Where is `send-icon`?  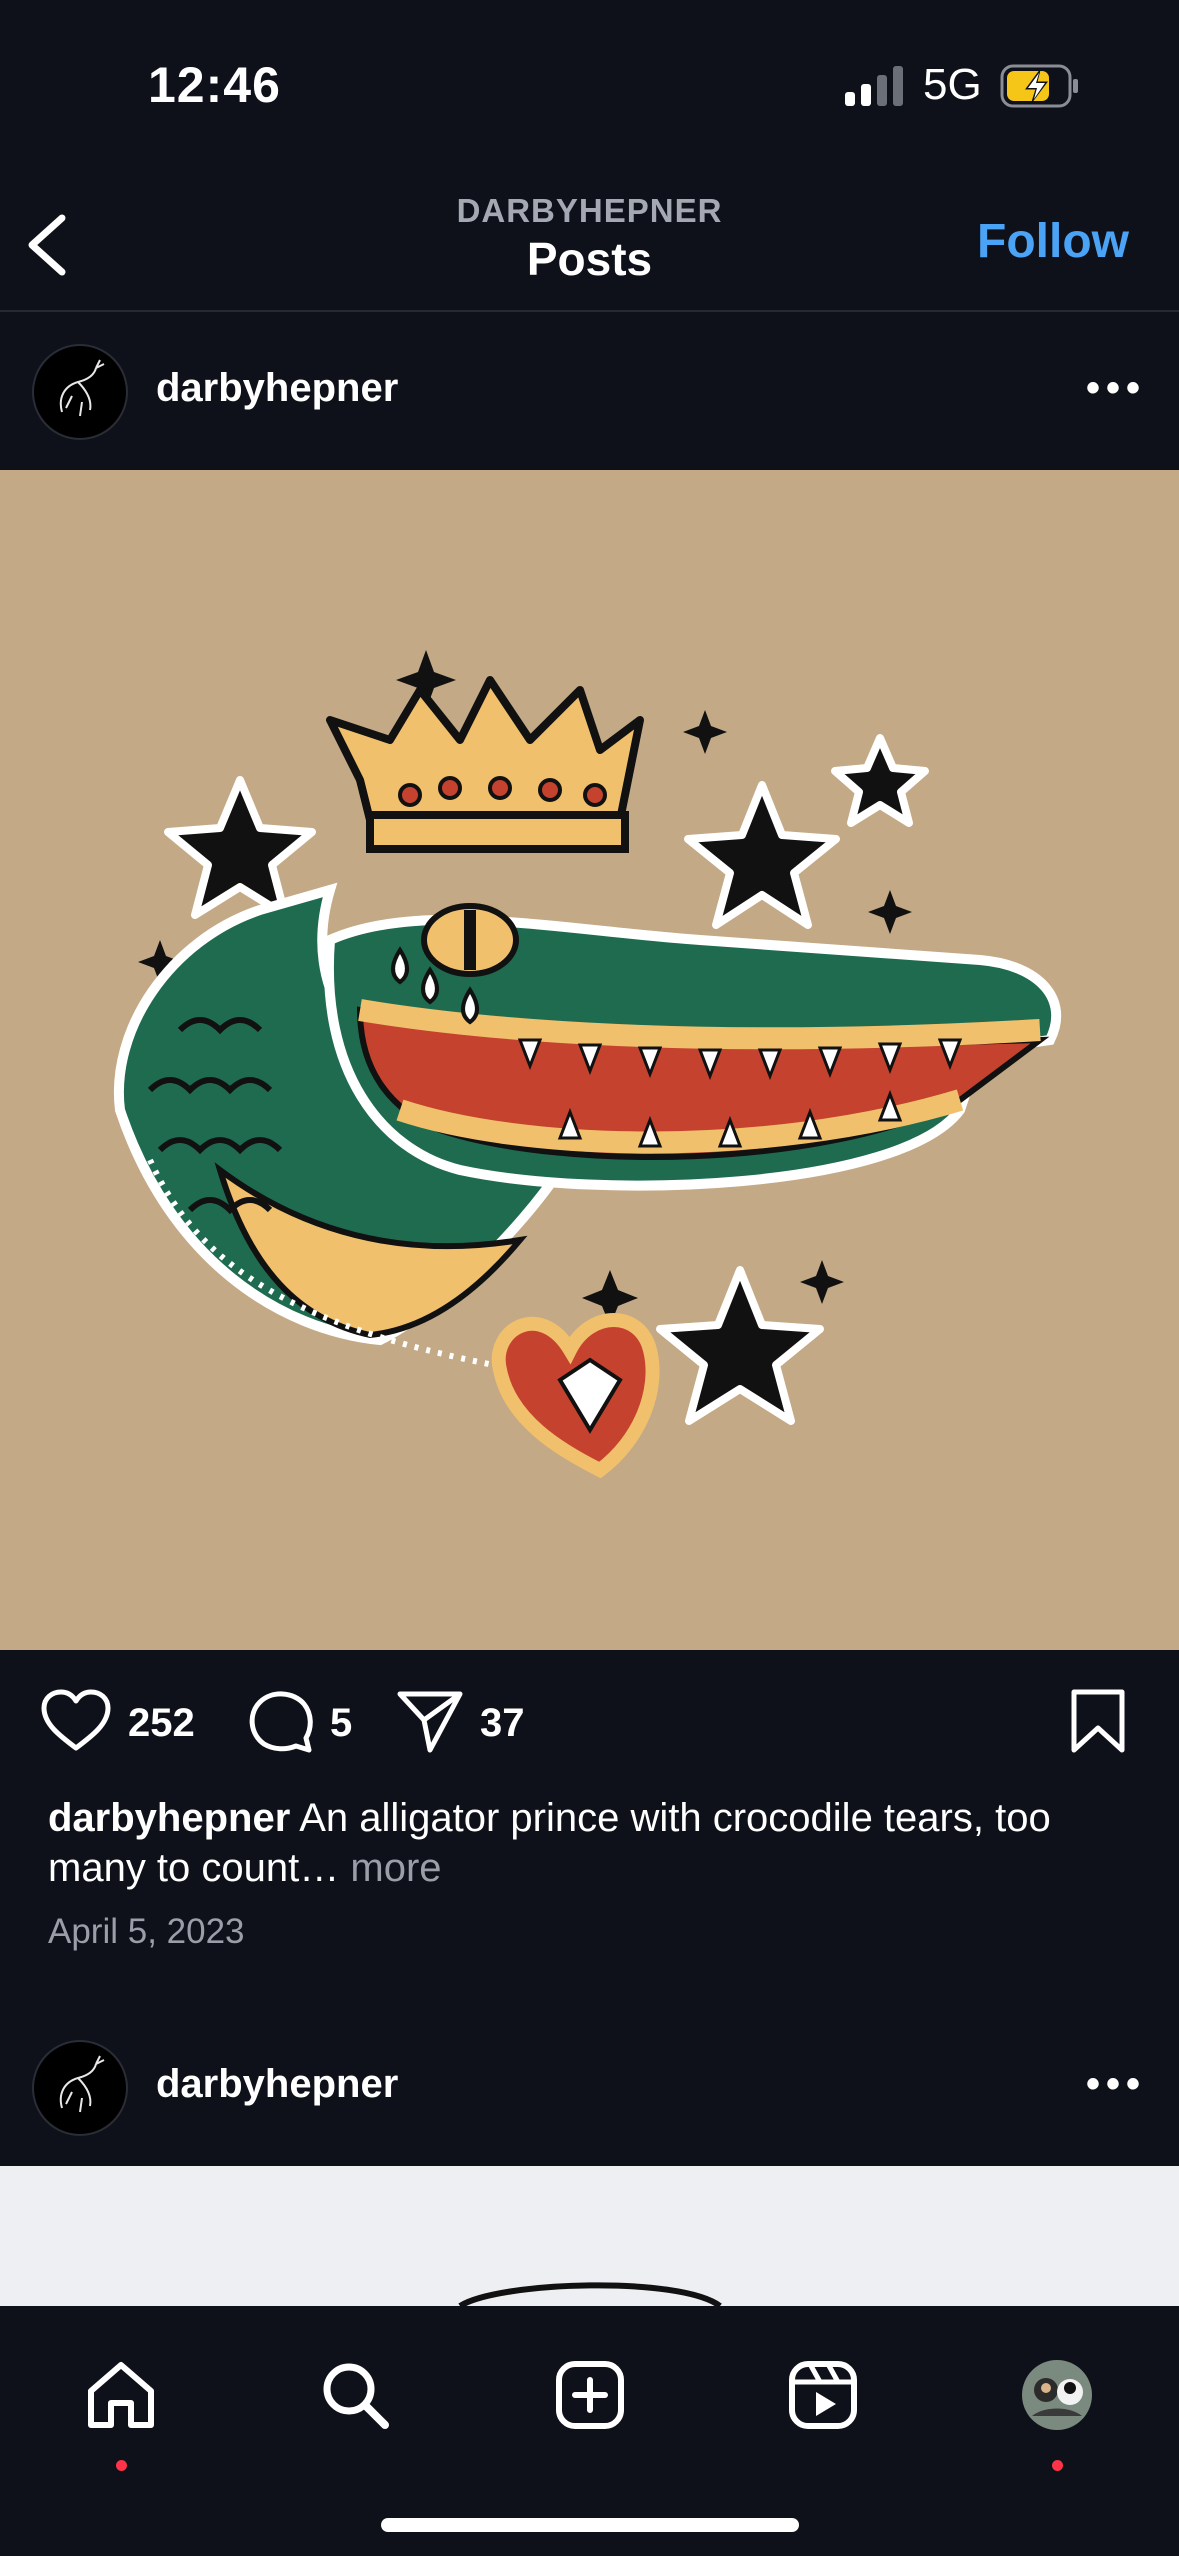 send-icon is located at coordinates (430, 1723).